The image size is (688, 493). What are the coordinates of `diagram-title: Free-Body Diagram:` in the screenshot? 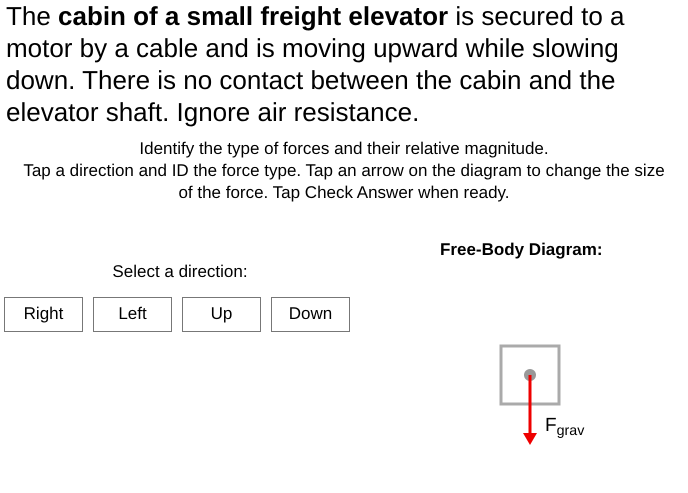 It's located at (521, 250).